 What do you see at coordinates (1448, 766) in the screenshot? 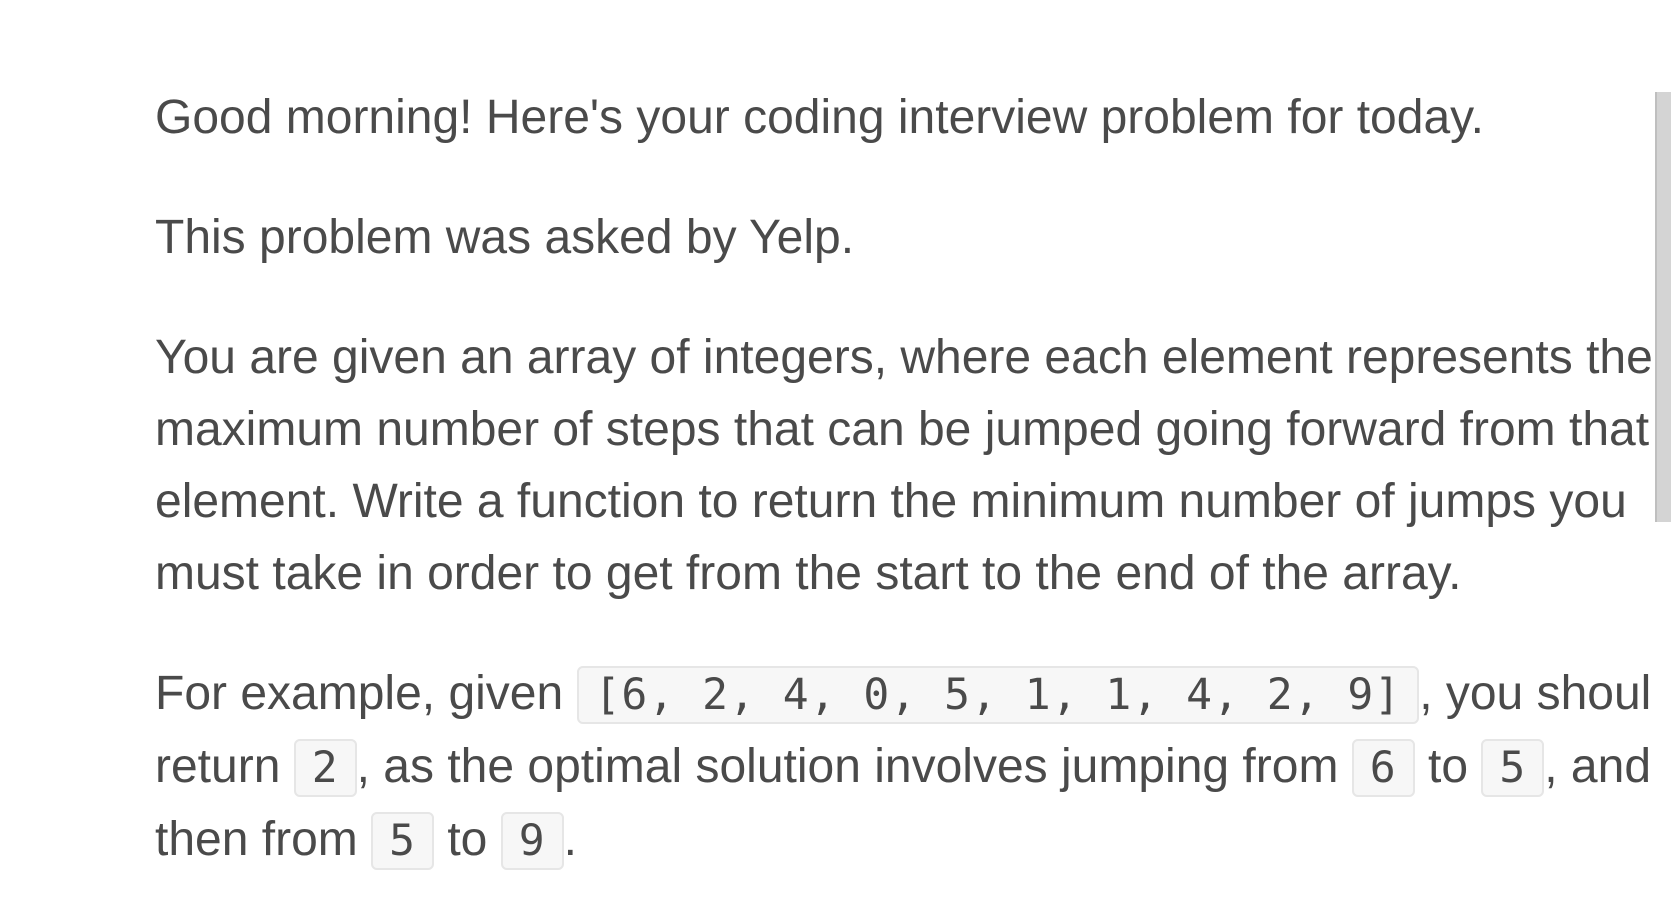
I see `example-text-4: to` at bounding box center [1448, 766].